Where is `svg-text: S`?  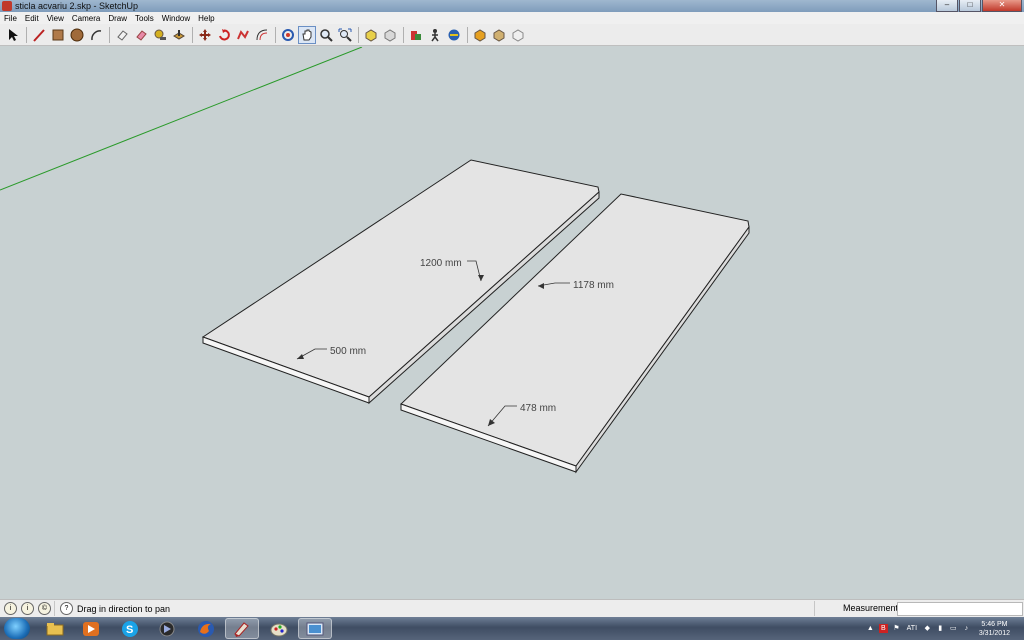 svg-text: S is located at coordinates (129, 630).